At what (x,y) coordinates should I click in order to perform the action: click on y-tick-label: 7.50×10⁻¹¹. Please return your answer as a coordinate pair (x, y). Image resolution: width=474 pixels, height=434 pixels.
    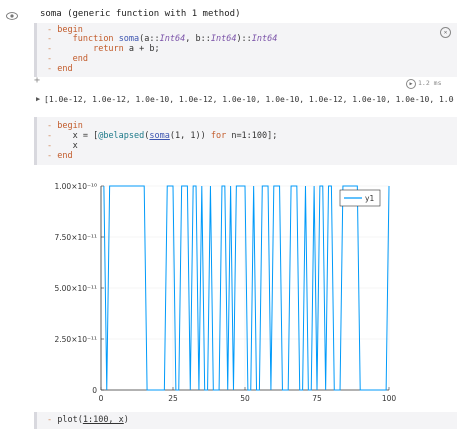
    Looking at the image, I should click on (76, 237).